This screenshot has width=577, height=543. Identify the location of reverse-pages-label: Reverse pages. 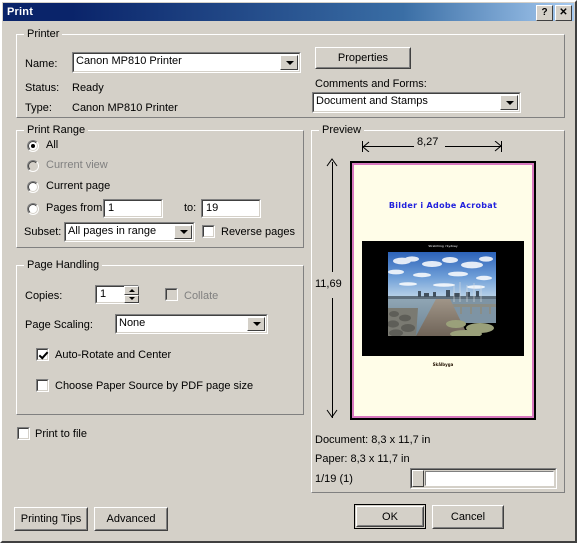
(258, 232).